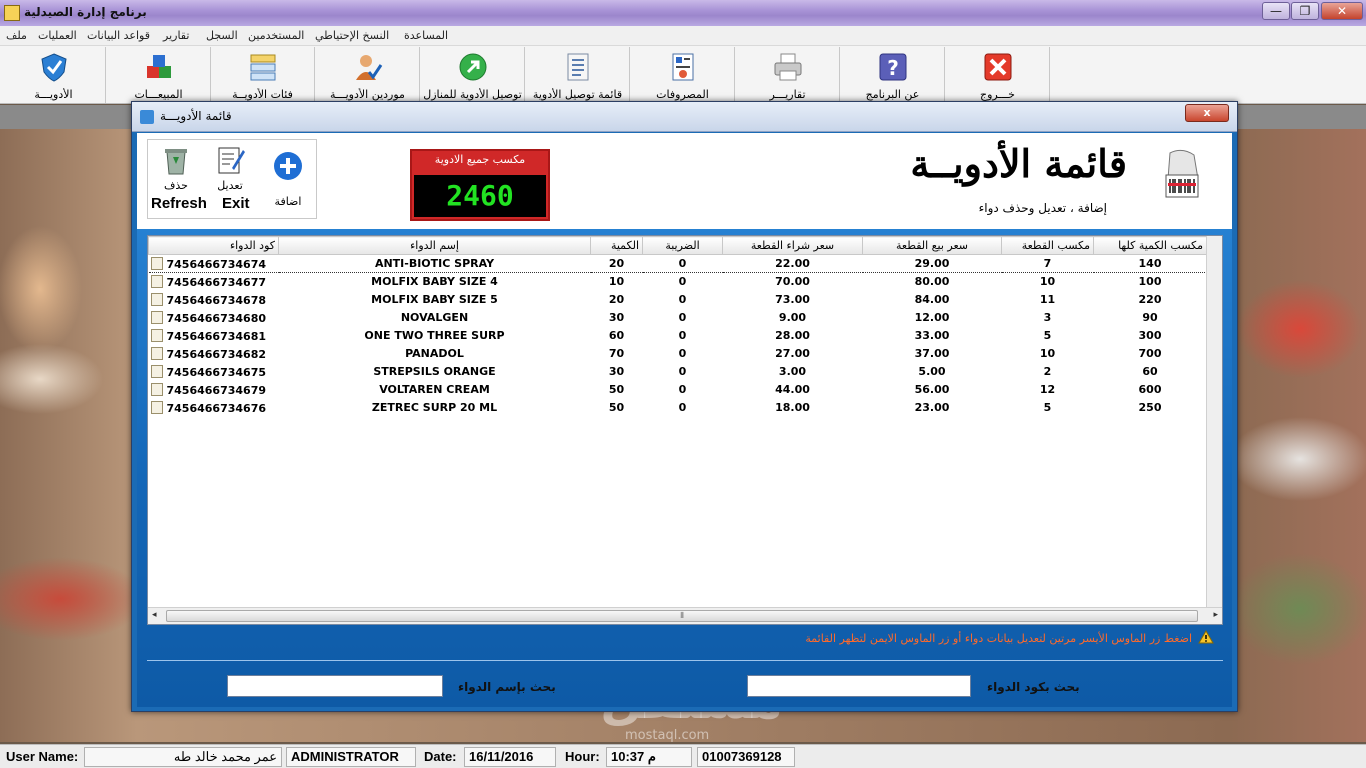 The image size is (1366, 768). I want to click on search-by-code-input, so click(859, 686).